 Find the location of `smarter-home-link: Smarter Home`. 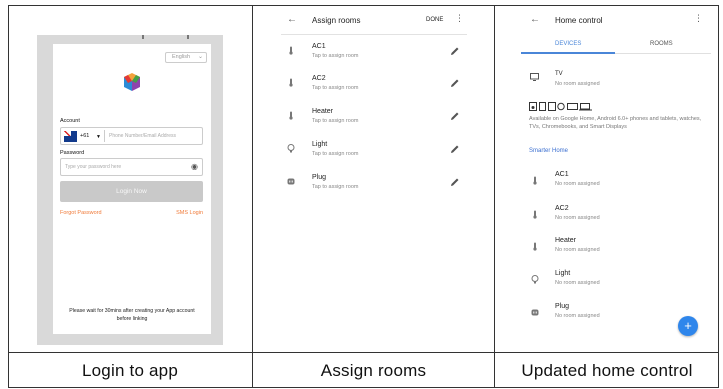

smarter-home-link: Smarter Home is located at coordinates (548, 151).